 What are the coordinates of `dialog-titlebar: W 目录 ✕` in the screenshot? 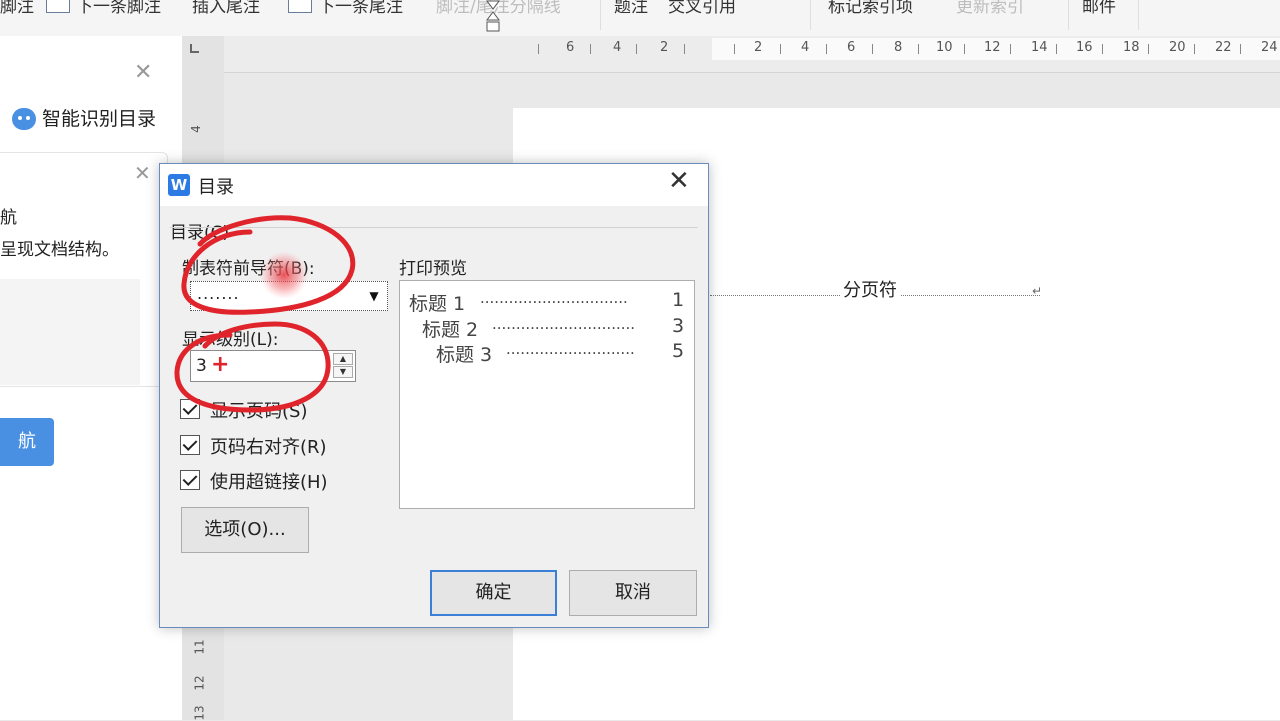 It's located at (434, 185).